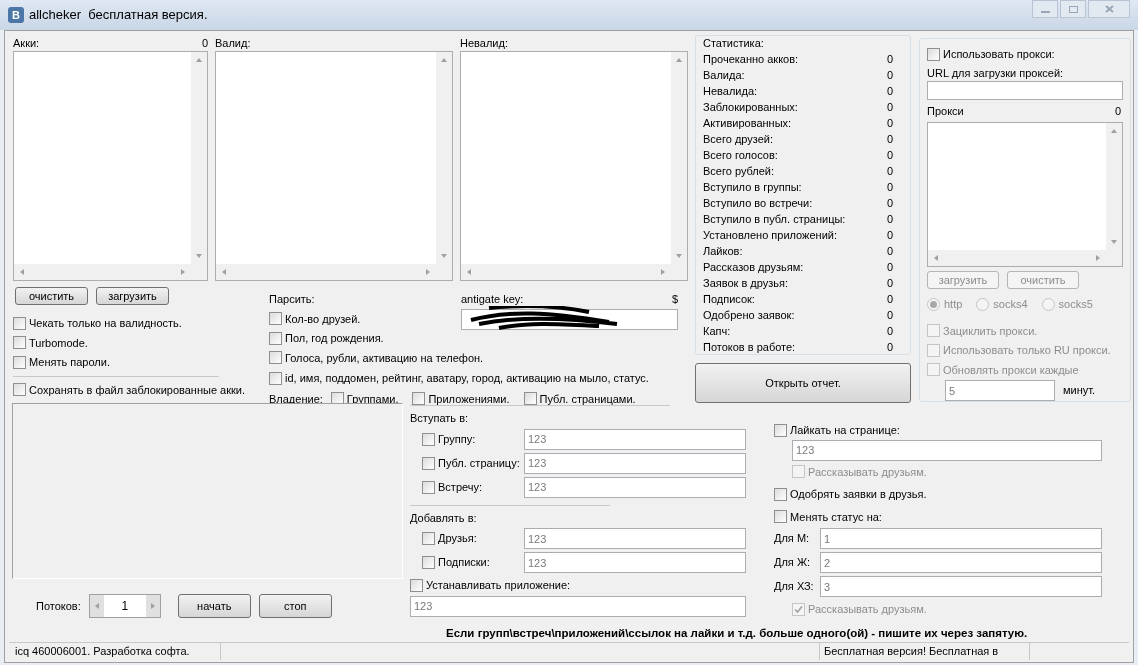 The height and width of the screenshot is (665, 1138). I want to click on section-title: Парсить:, so click(292, 299).